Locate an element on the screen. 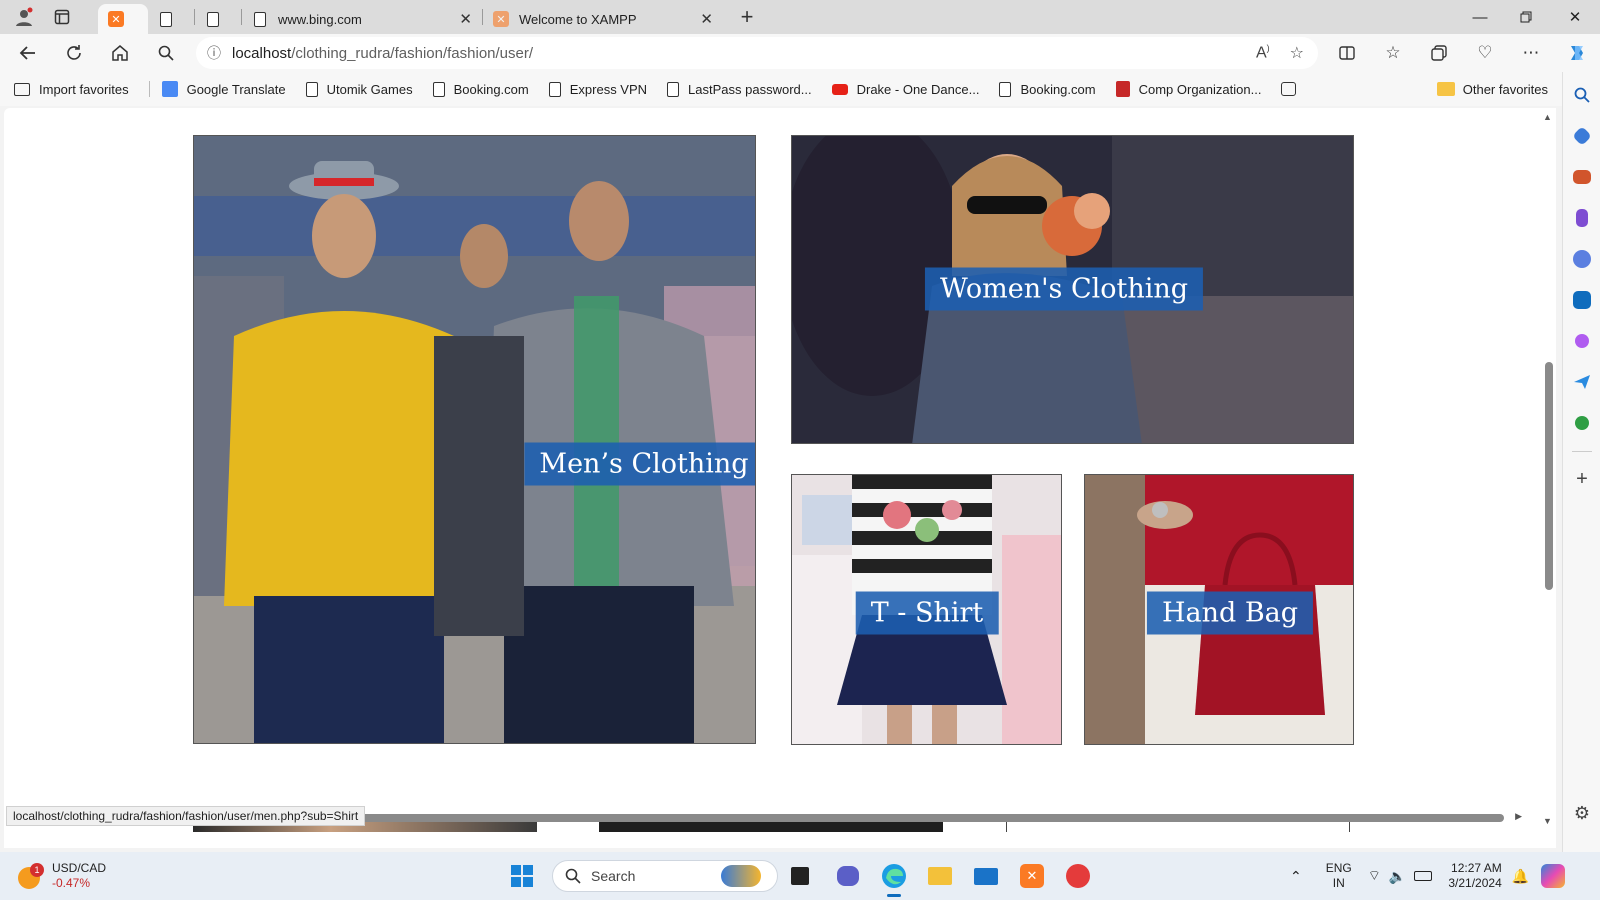 This screenshot has height=900, width=1600. category-card-handbag: Hand Bag is located at coordinates (1219, 609).